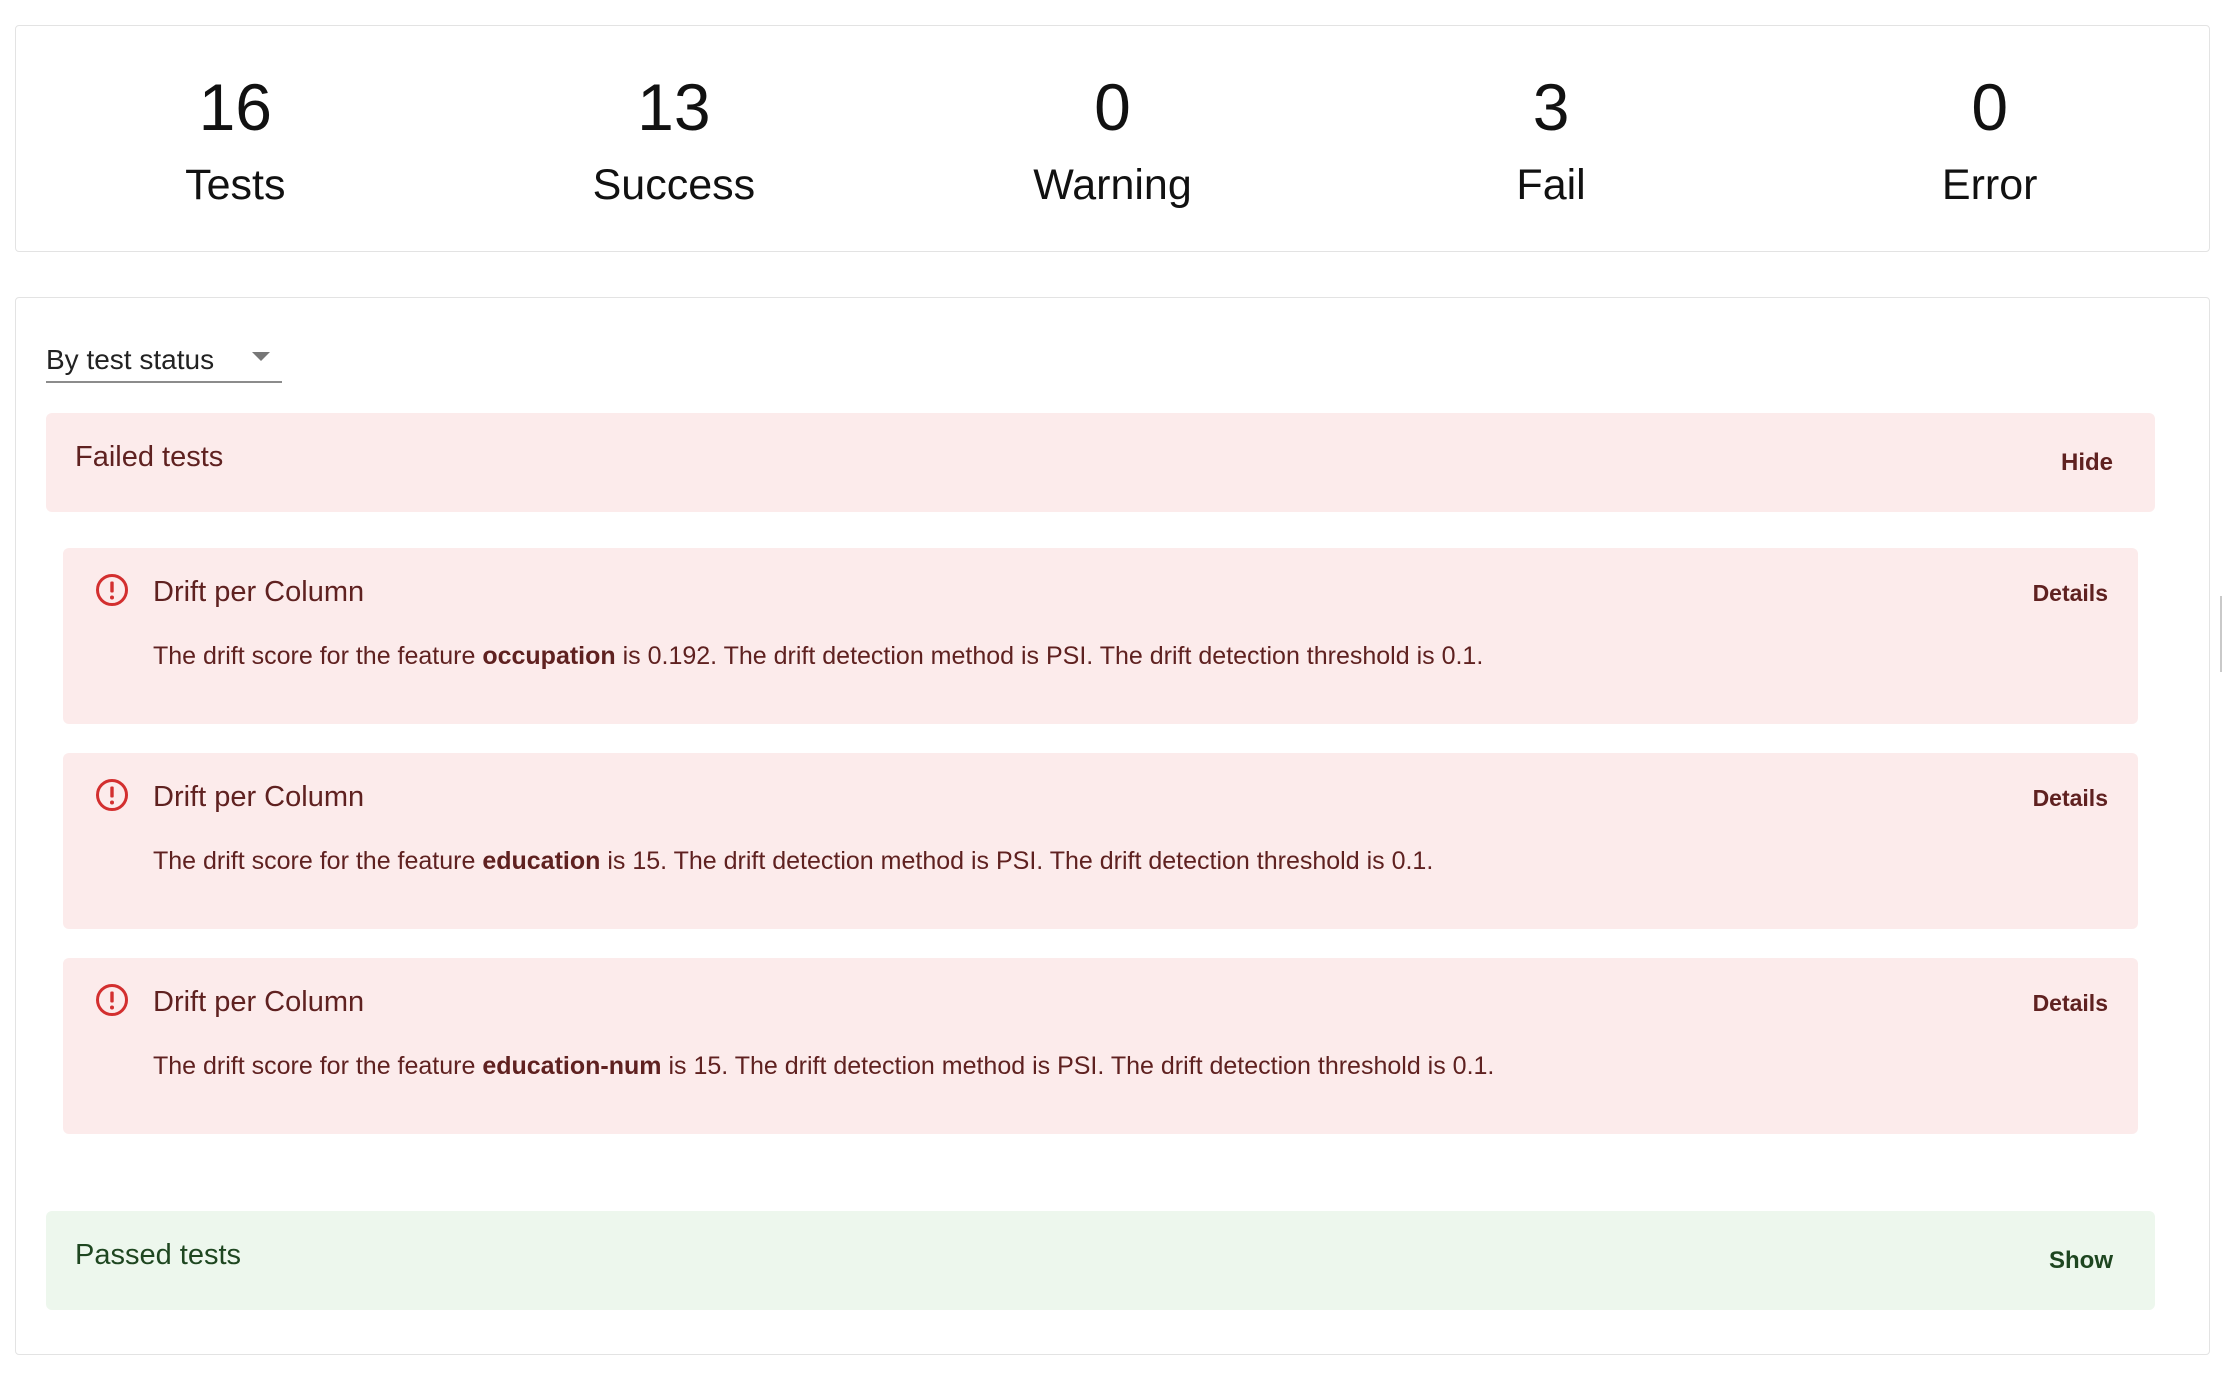  I want to click on passed-tests-header: Passed tests Show, so click(1100, 1260).